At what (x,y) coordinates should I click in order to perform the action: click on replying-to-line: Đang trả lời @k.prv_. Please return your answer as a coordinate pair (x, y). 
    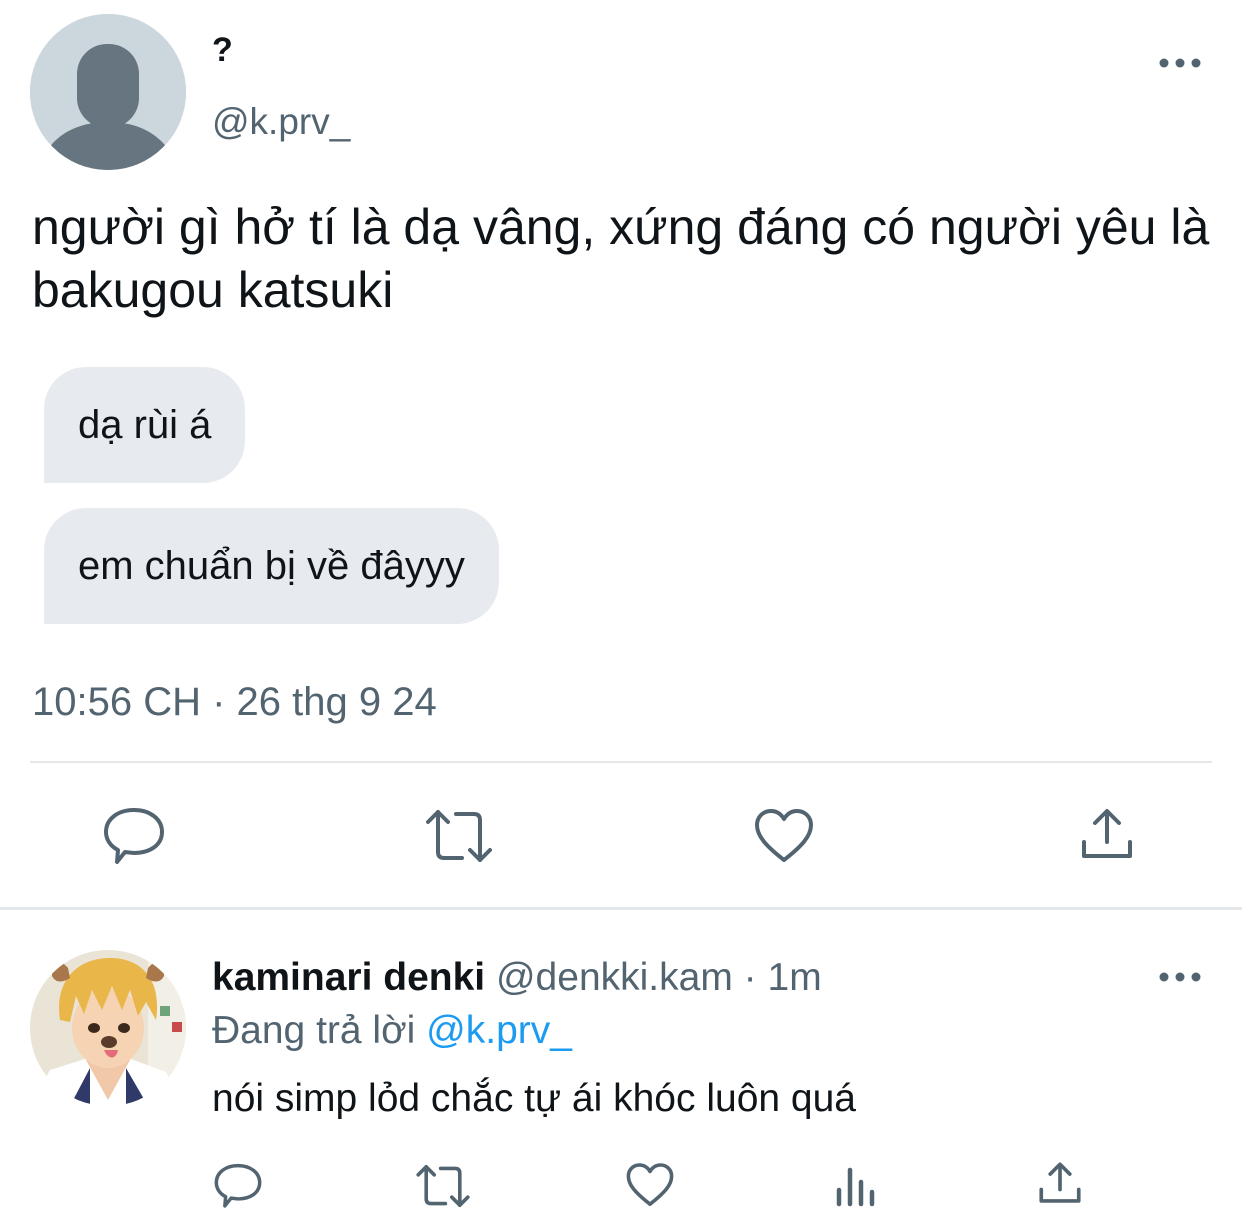
    Looking at the image, I should click on (392, 1031).